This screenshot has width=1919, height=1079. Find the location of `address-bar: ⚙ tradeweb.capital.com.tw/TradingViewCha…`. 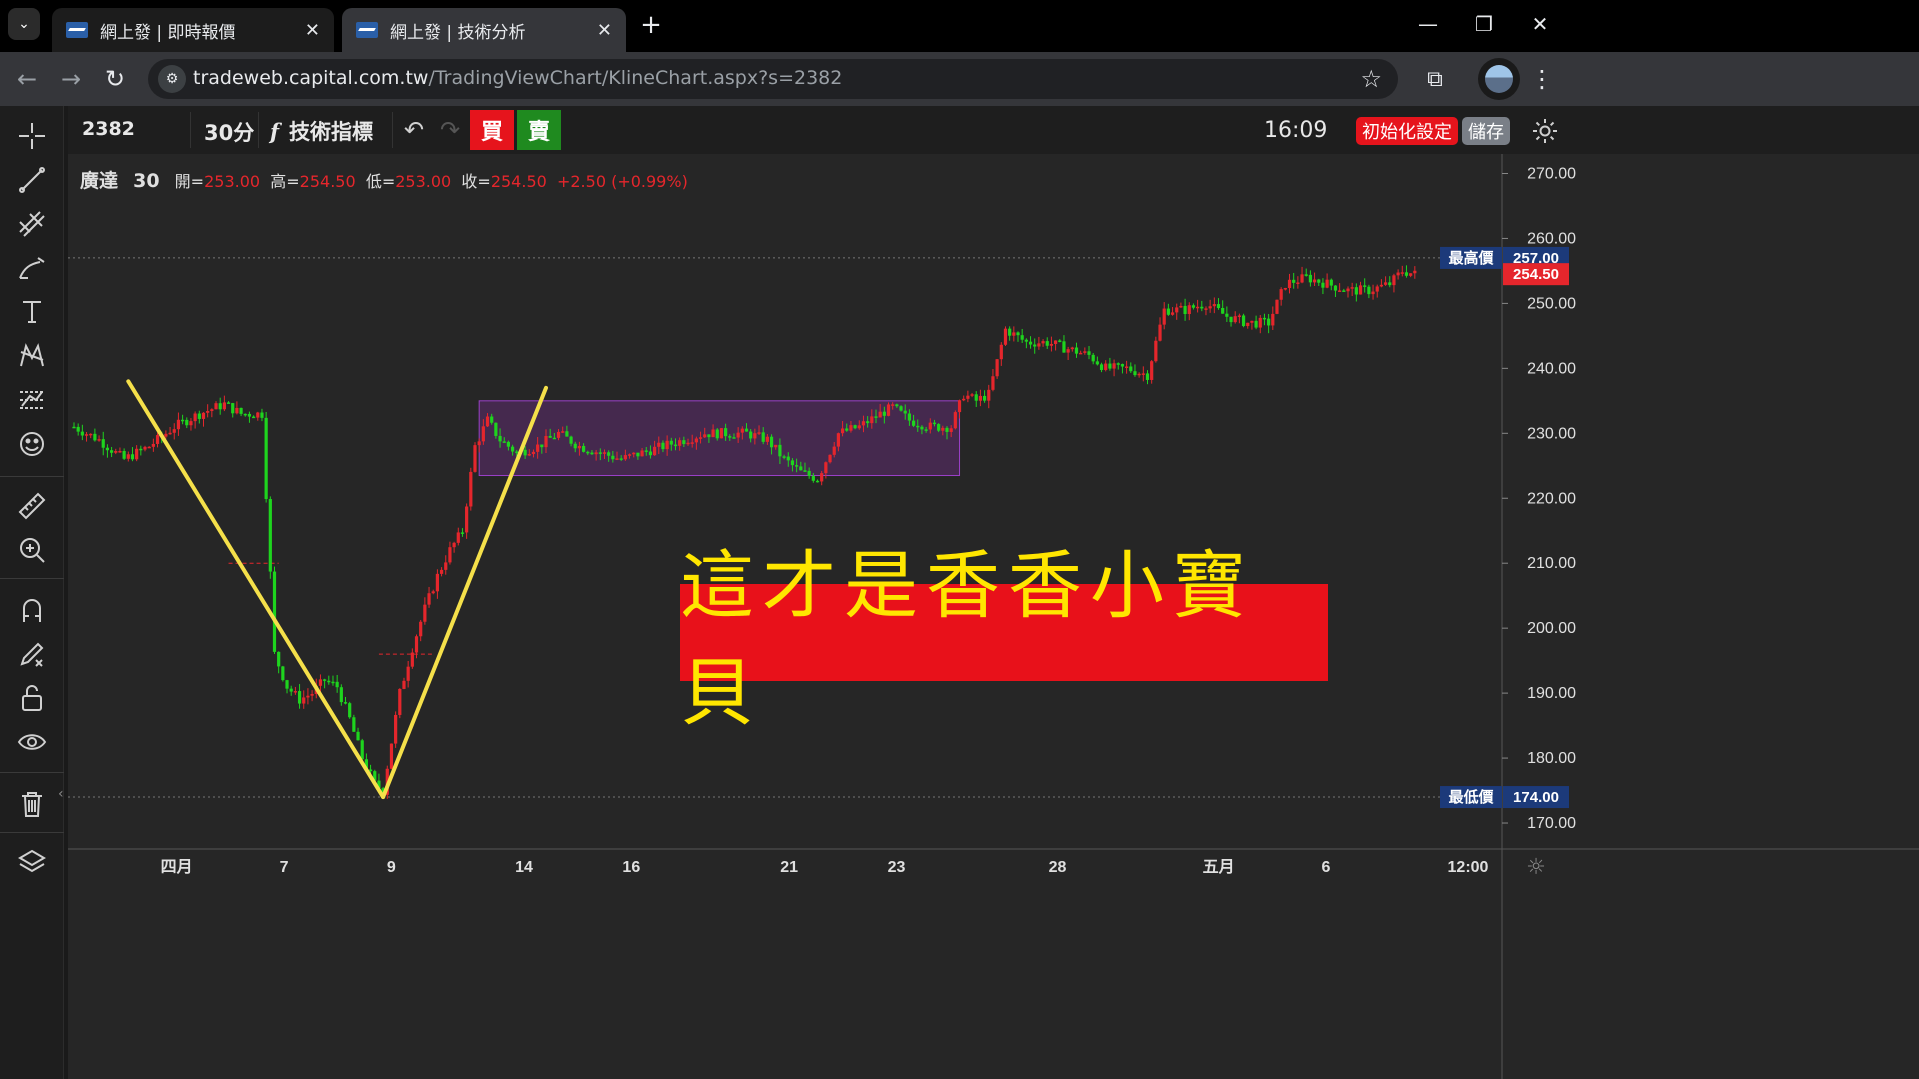

address-bar: ⚙ tradeweb.capital.com.tw/TradingViewCha… is located at coordinates (773, 79).